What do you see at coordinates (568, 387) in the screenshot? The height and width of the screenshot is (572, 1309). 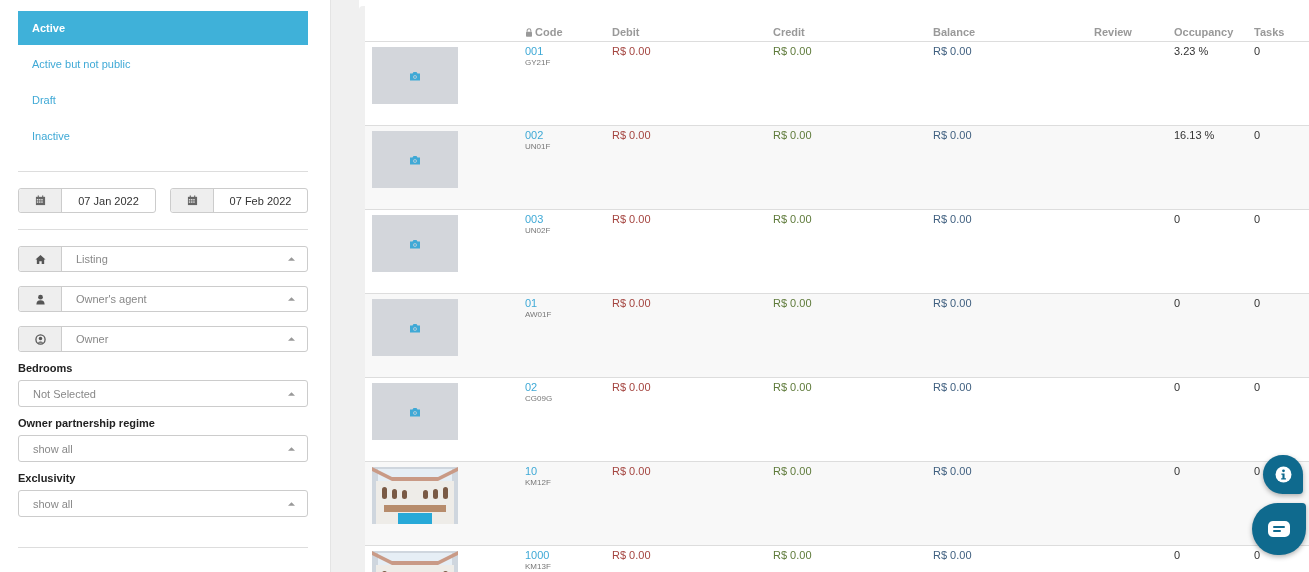 I see `listing-code-link: 02` at bounding box center [568, 387].